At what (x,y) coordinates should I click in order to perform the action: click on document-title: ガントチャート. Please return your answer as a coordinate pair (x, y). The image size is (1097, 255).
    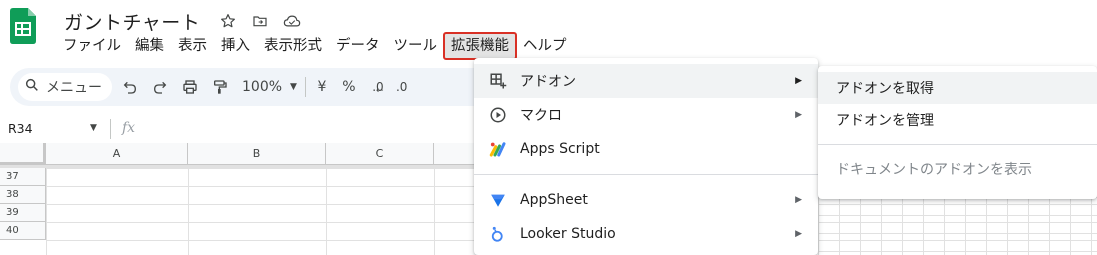
    Looking at the image, I should click on (132, 21).